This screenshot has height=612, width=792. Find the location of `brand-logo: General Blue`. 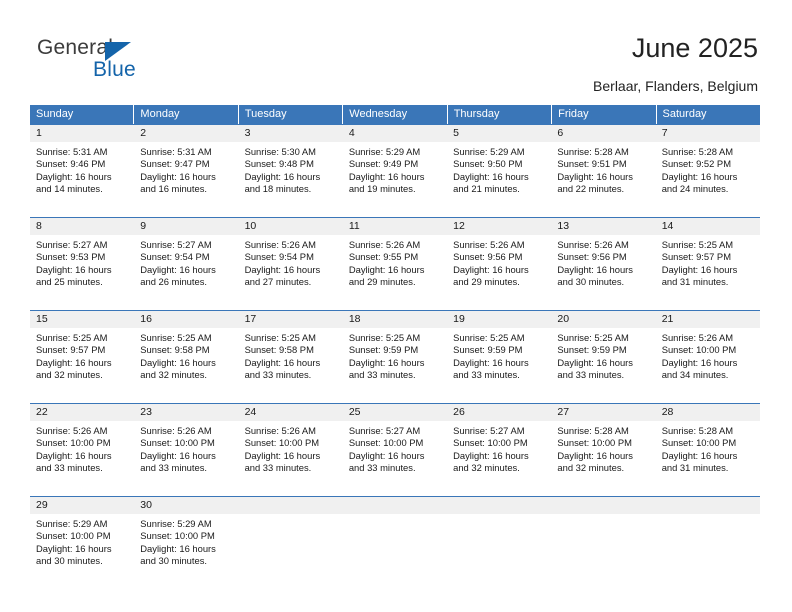

brand-logo: General Blue is located at coordinates (127, 61).